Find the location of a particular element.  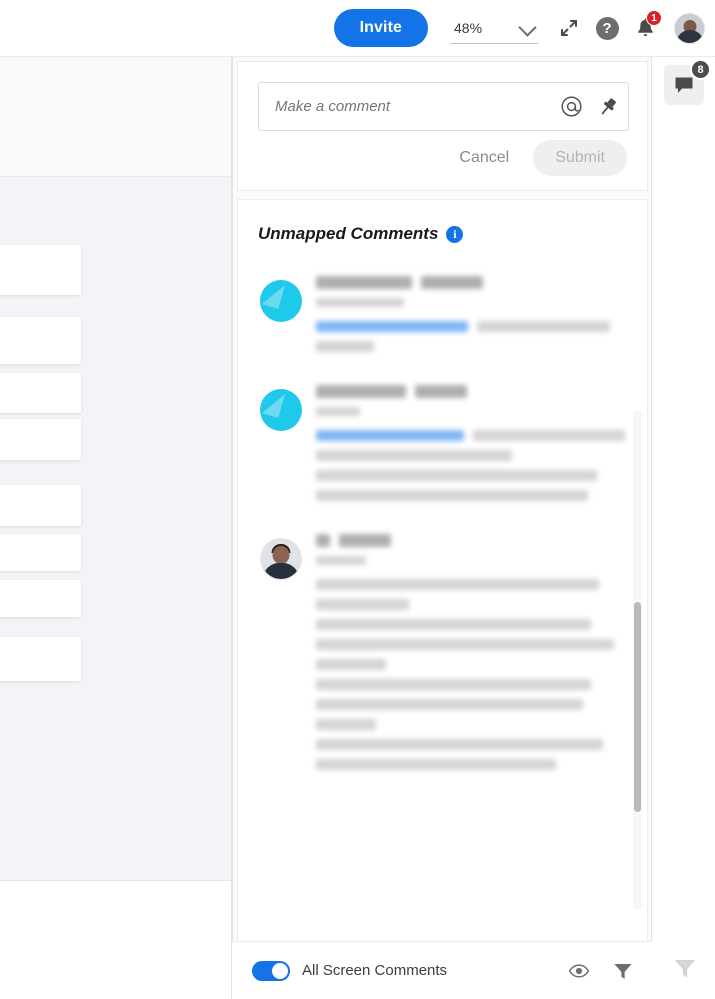

help-glyph: ? is located at coordinates (607, 28).